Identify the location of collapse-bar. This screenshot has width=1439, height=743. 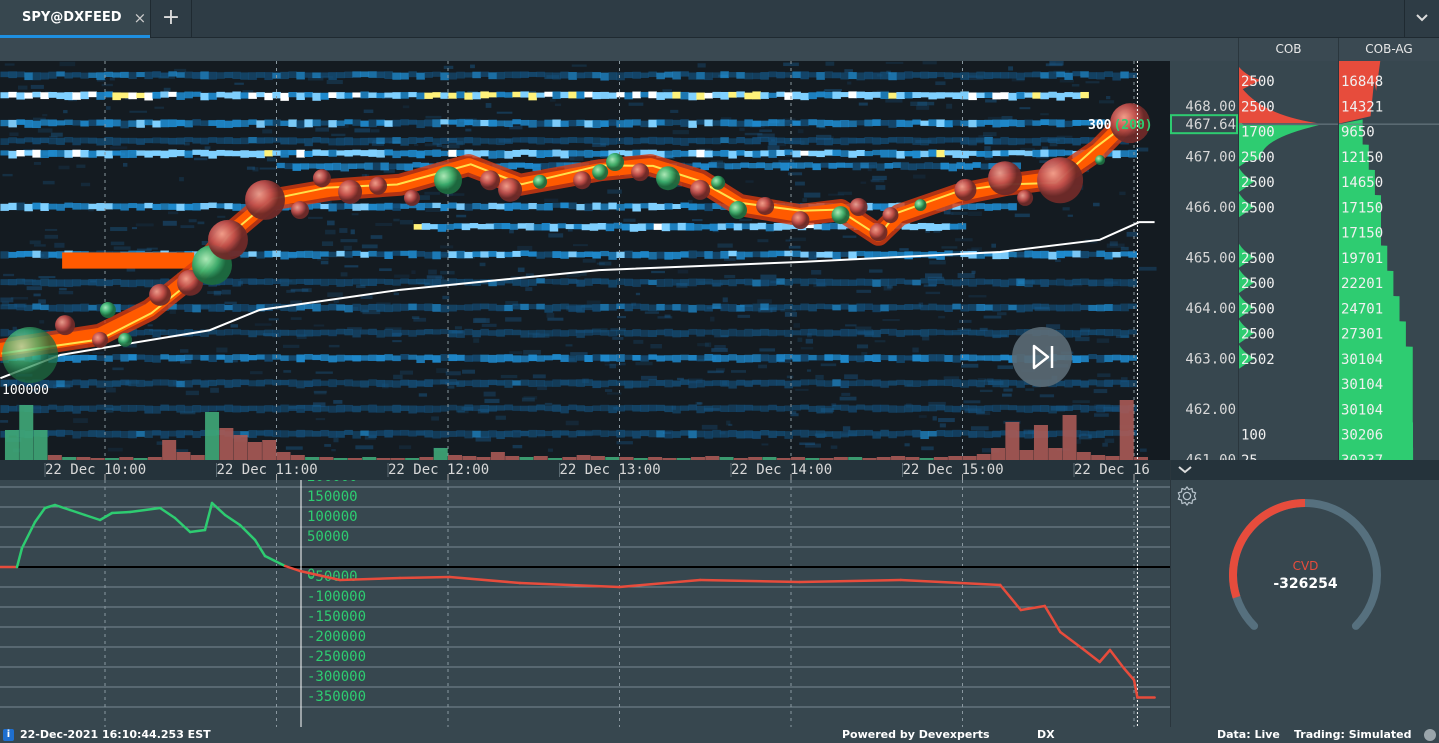
(1305, 470).